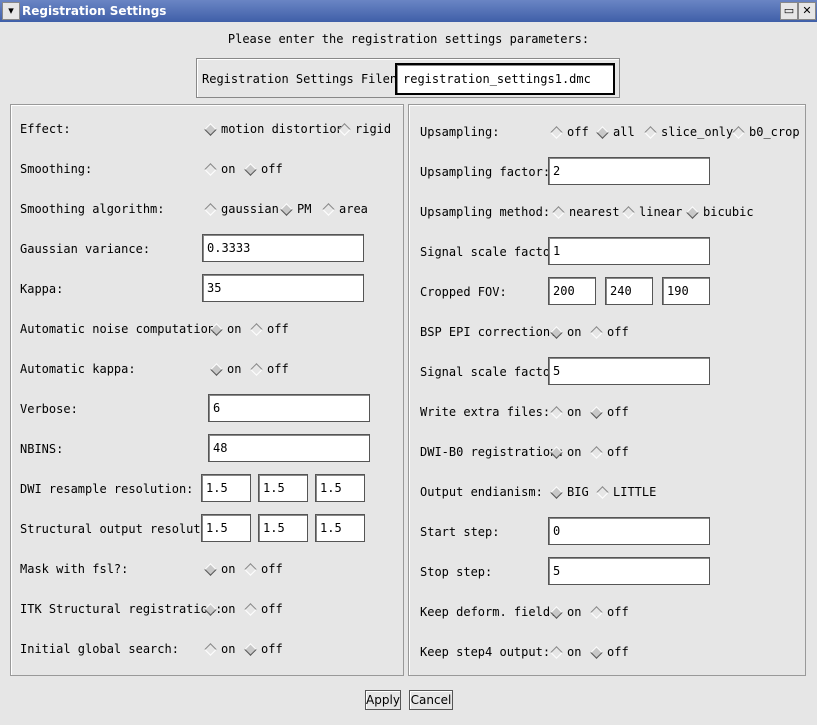 The width and height of the screenshot is (817, 725). What do you see at coordinates (226, 369) in the screenshot?
I see `auto-kappa-on-radio: on` at bounding box center [226, 369].